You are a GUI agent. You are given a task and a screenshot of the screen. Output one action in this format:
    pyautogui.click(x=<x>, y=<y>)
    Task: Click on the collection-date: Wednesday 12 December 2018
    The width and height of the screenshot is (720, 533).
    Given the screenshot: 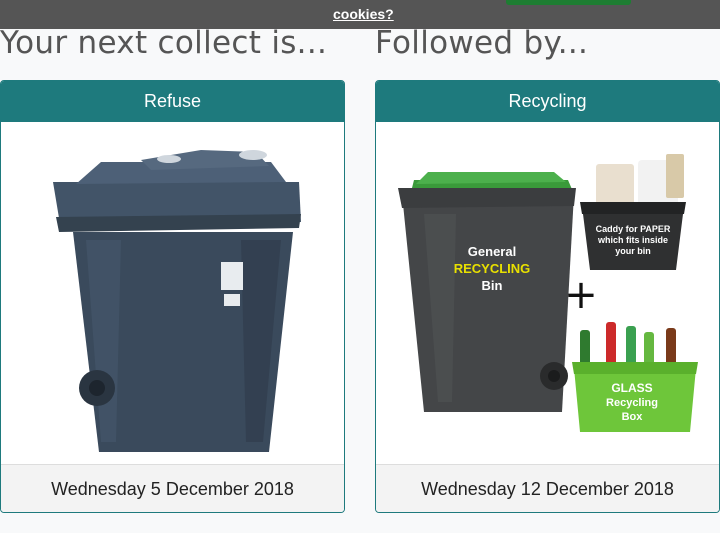 What is the action you would take?
    pyautogui.click(x=547, y=488)
    